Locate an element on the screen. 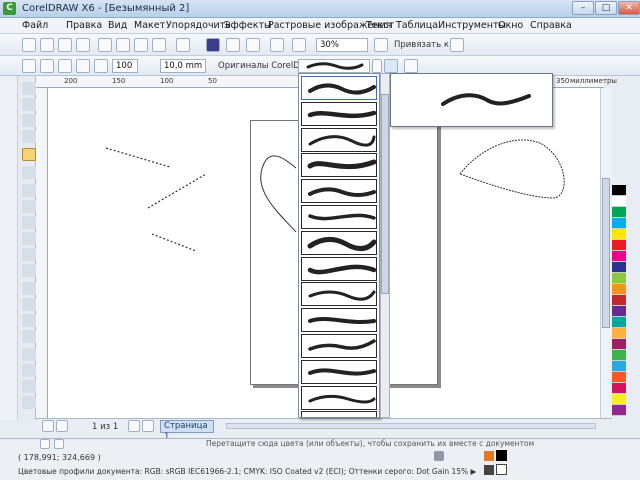  crop-tool-icon is located at coordinates (29, 120).